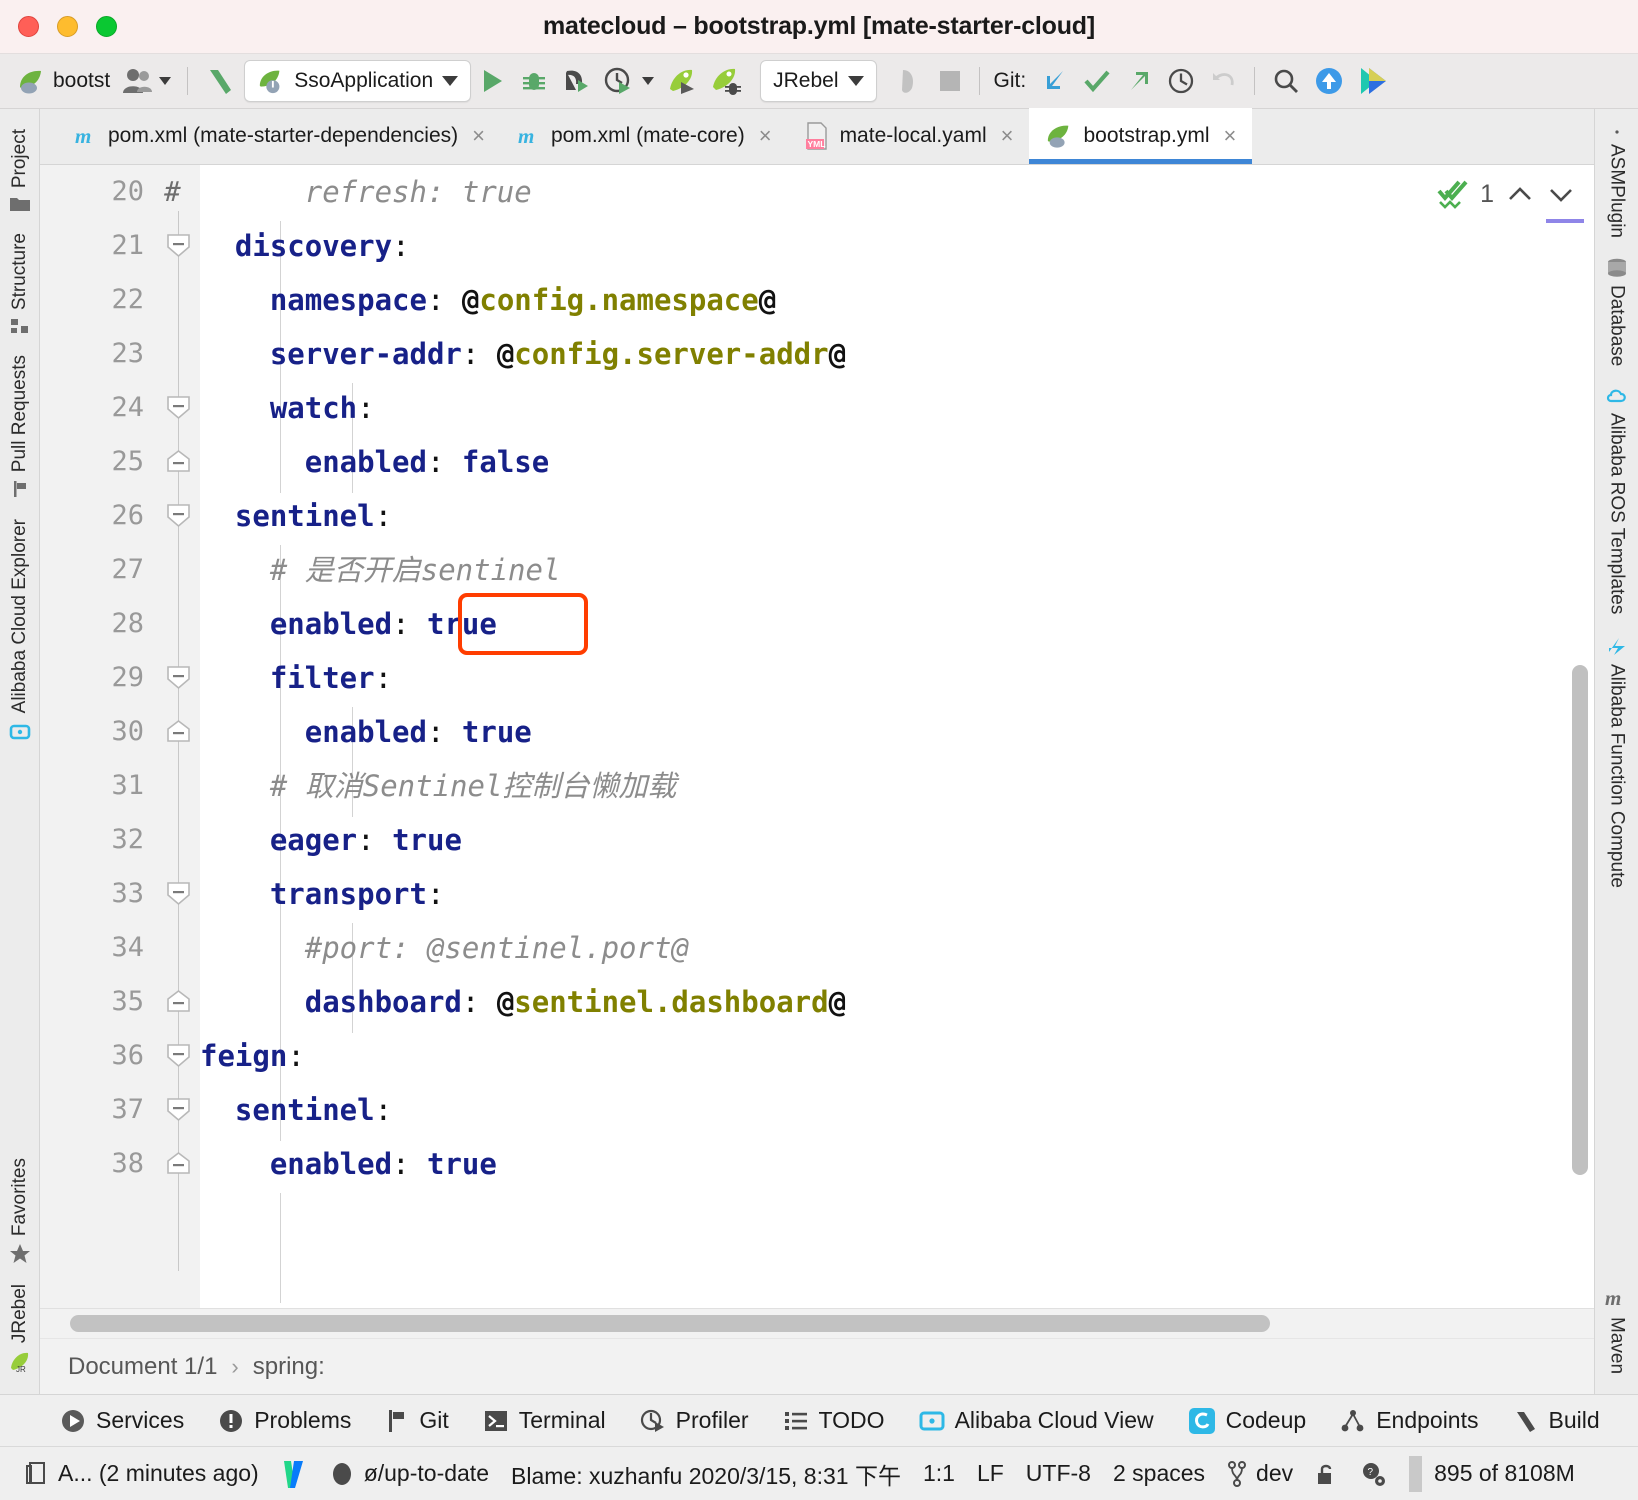 This screenshot has width=1638, height=1500. I want to click on sidebar-item-pull-requests: Pull Requests, so click(20, 427).